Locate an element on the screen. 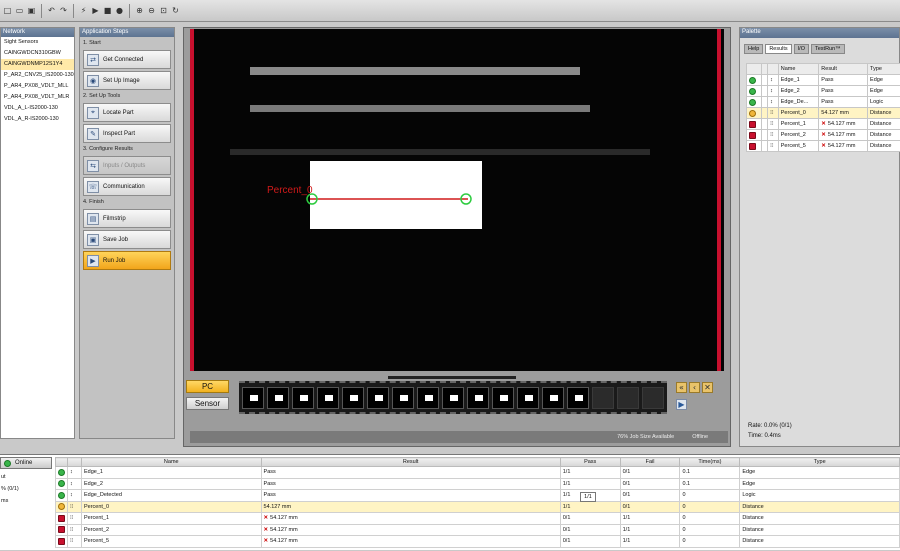 The image size is (900, 551). filmstrip is located at coordinates (453, 397).